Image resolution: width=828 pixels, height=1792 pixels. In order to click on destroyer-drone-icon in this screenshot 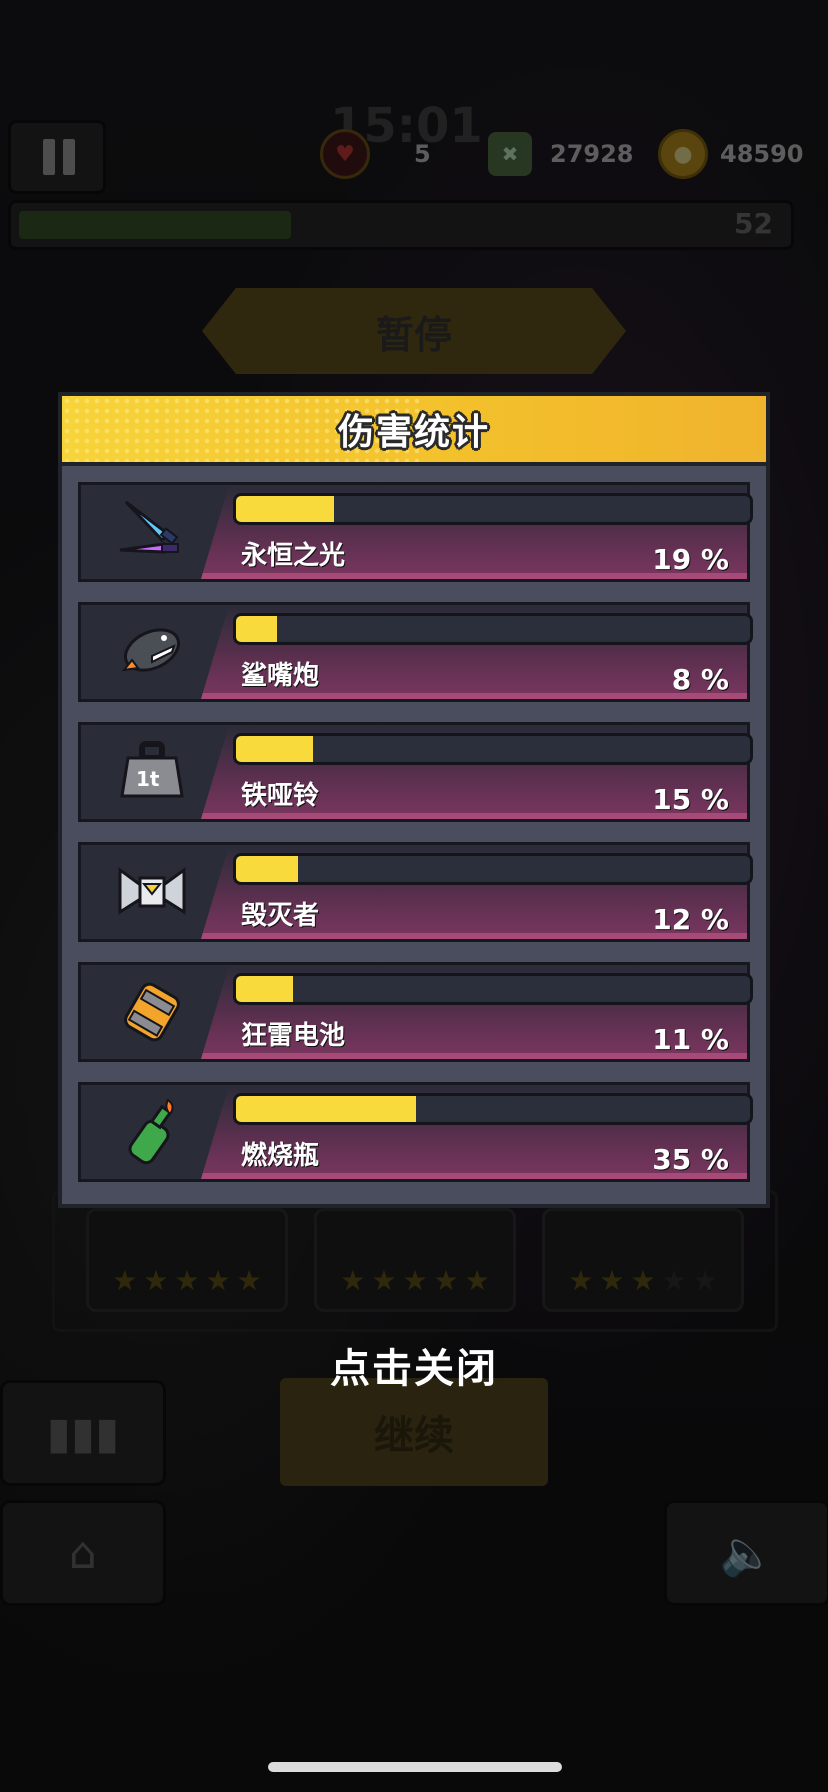, I will do `click(152, 892)`.